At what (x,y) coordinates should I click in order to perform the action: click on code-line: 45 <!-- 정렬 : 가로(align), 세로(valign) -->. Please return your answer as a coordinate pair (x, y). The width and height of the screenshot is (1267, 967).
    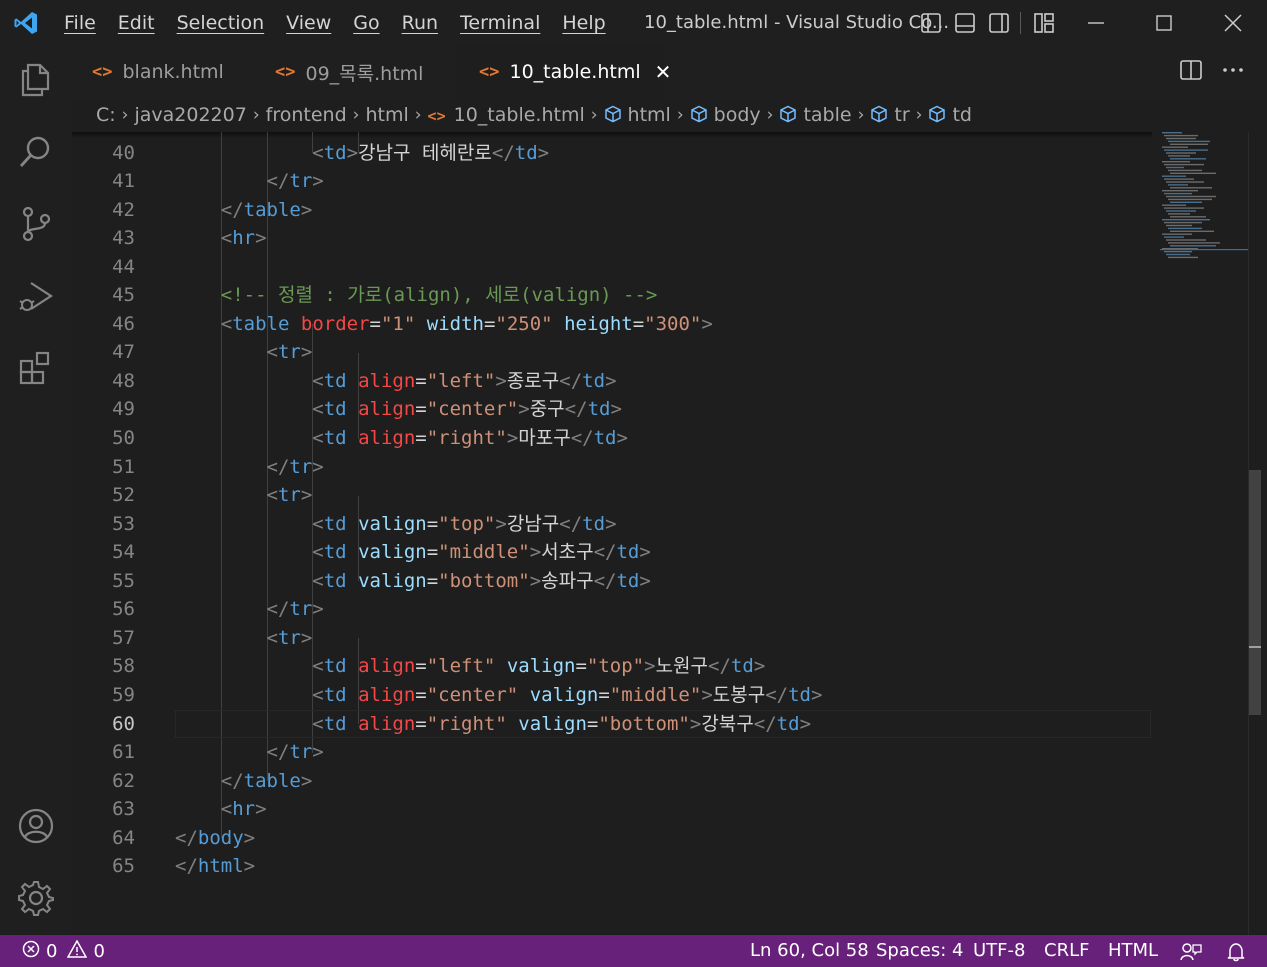
    Looking at the image, I should click on (612, 295).